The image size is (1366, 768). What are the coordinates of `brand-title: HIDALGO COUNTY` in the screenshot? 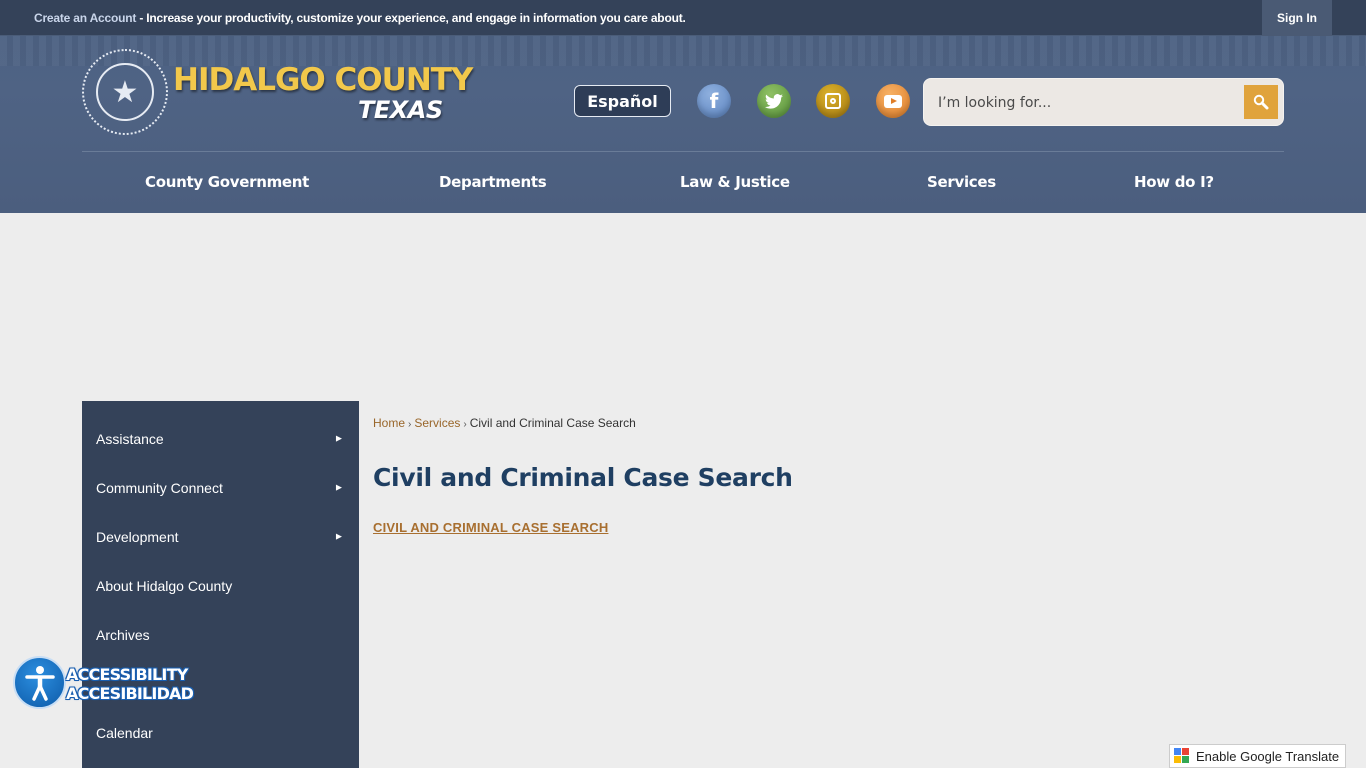 It's located at (323, 80).